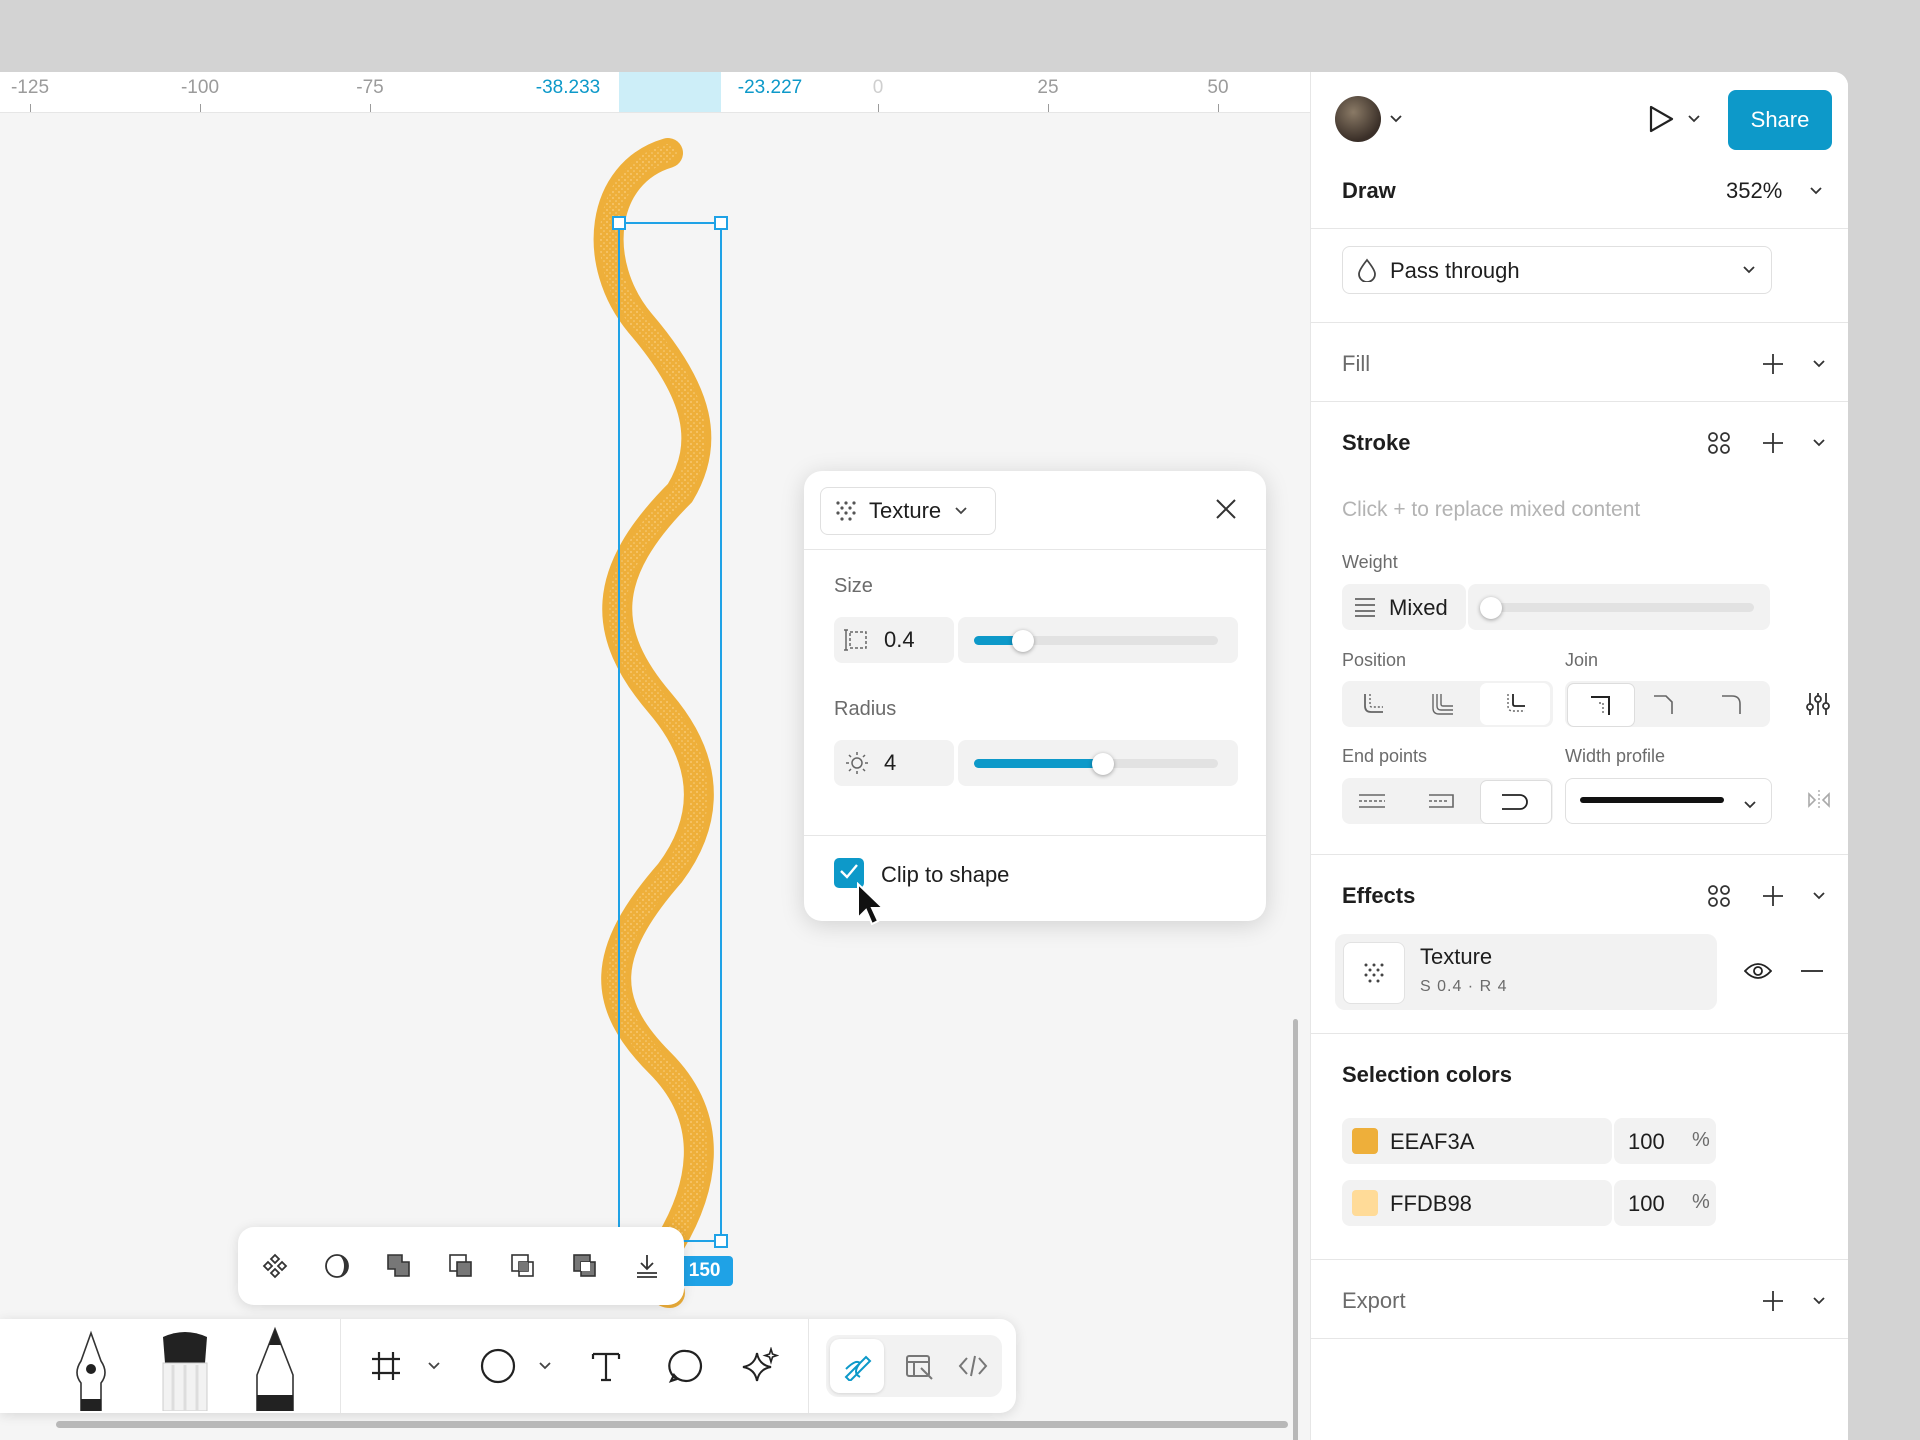 The image size is (1920, 1440). What do you see at coordinates (275, 1368) in the screenshot?
I see `pencil-tool-icon` at bounding box center [275, 1368].